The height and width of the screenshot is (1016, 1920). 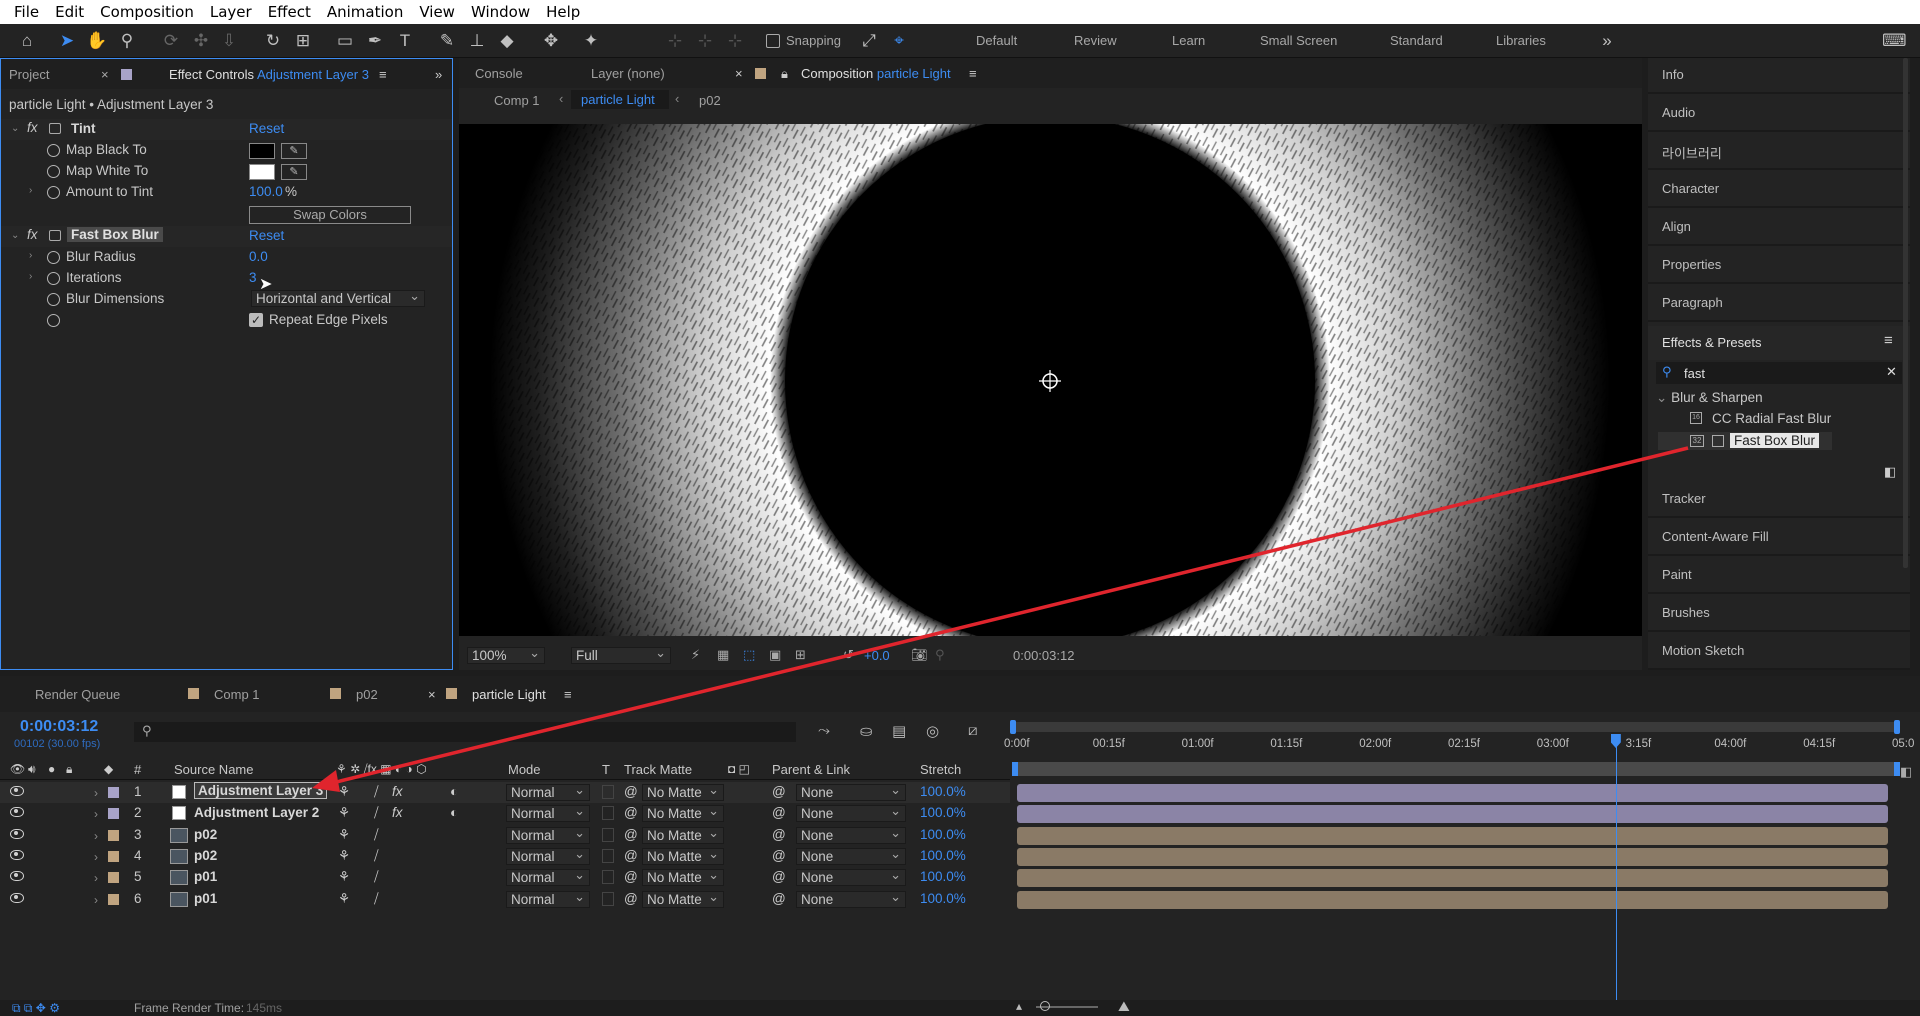 What do you see at coordinates (205, 876) in the screenshot?
I see `layer-source-name: p01` at bounding box center [205, 876].